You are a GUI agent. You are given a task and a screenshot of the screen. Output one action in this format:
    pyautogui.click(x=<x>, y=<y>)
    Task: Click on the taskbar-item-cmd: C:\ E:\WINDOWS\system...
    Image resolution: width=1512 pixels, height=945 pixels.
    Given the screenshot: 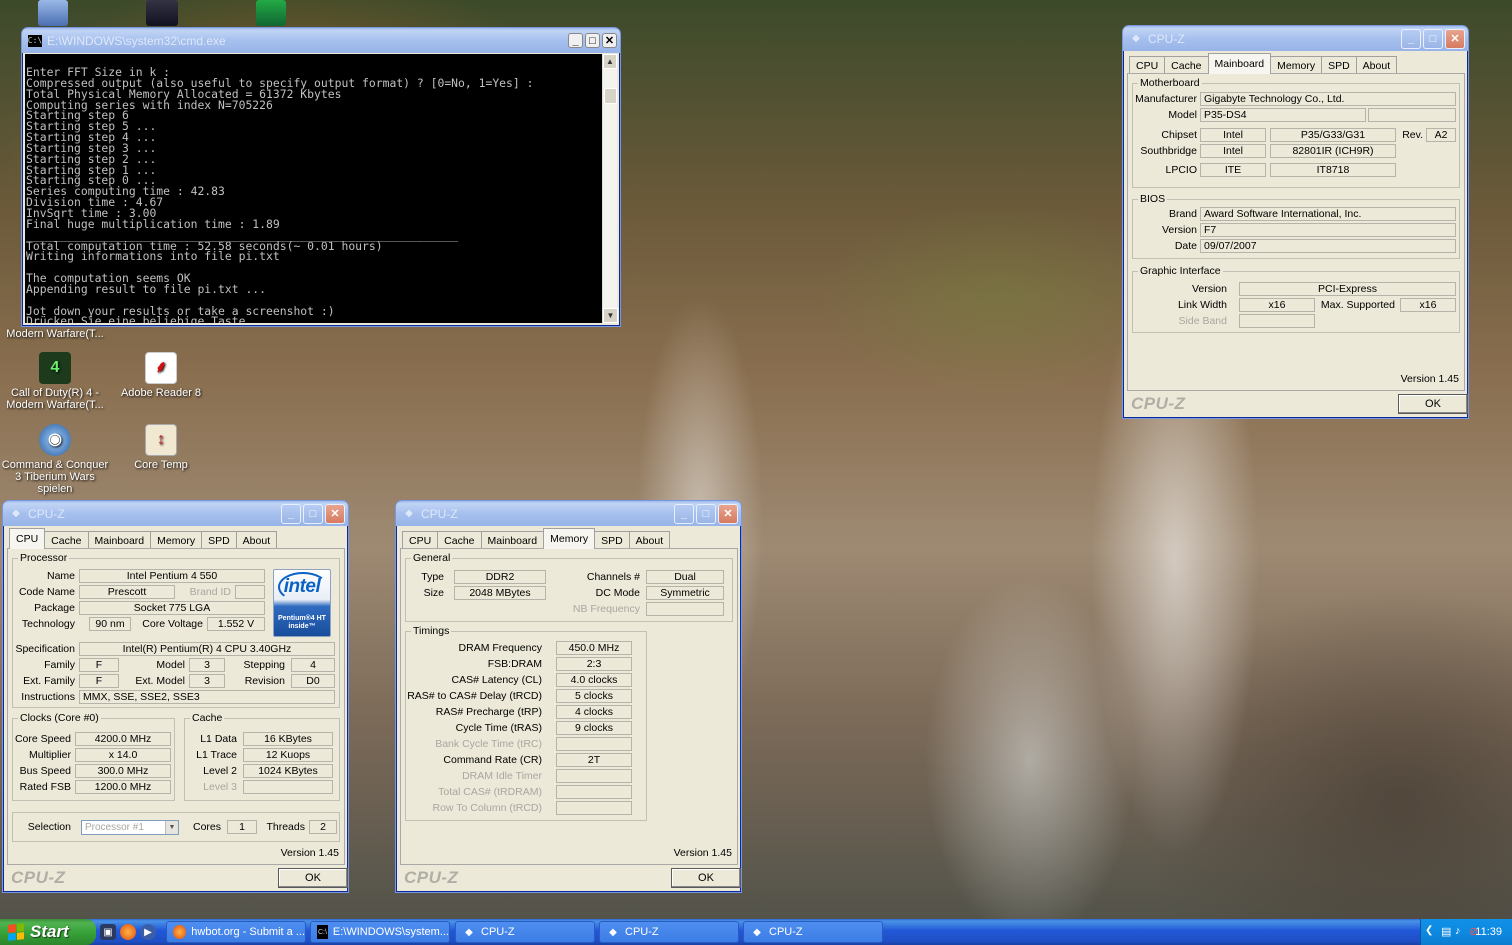 What is the action you would take?
    pyautogui.click(x=380, y=932)
    